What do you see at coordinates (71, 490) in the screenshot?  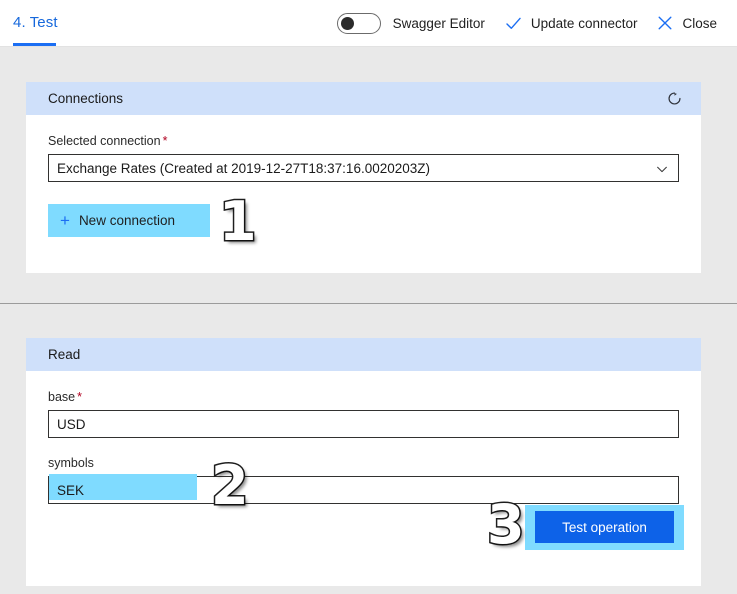 I see `symbols-input-value: SEK` at bounding box center [71, 490].